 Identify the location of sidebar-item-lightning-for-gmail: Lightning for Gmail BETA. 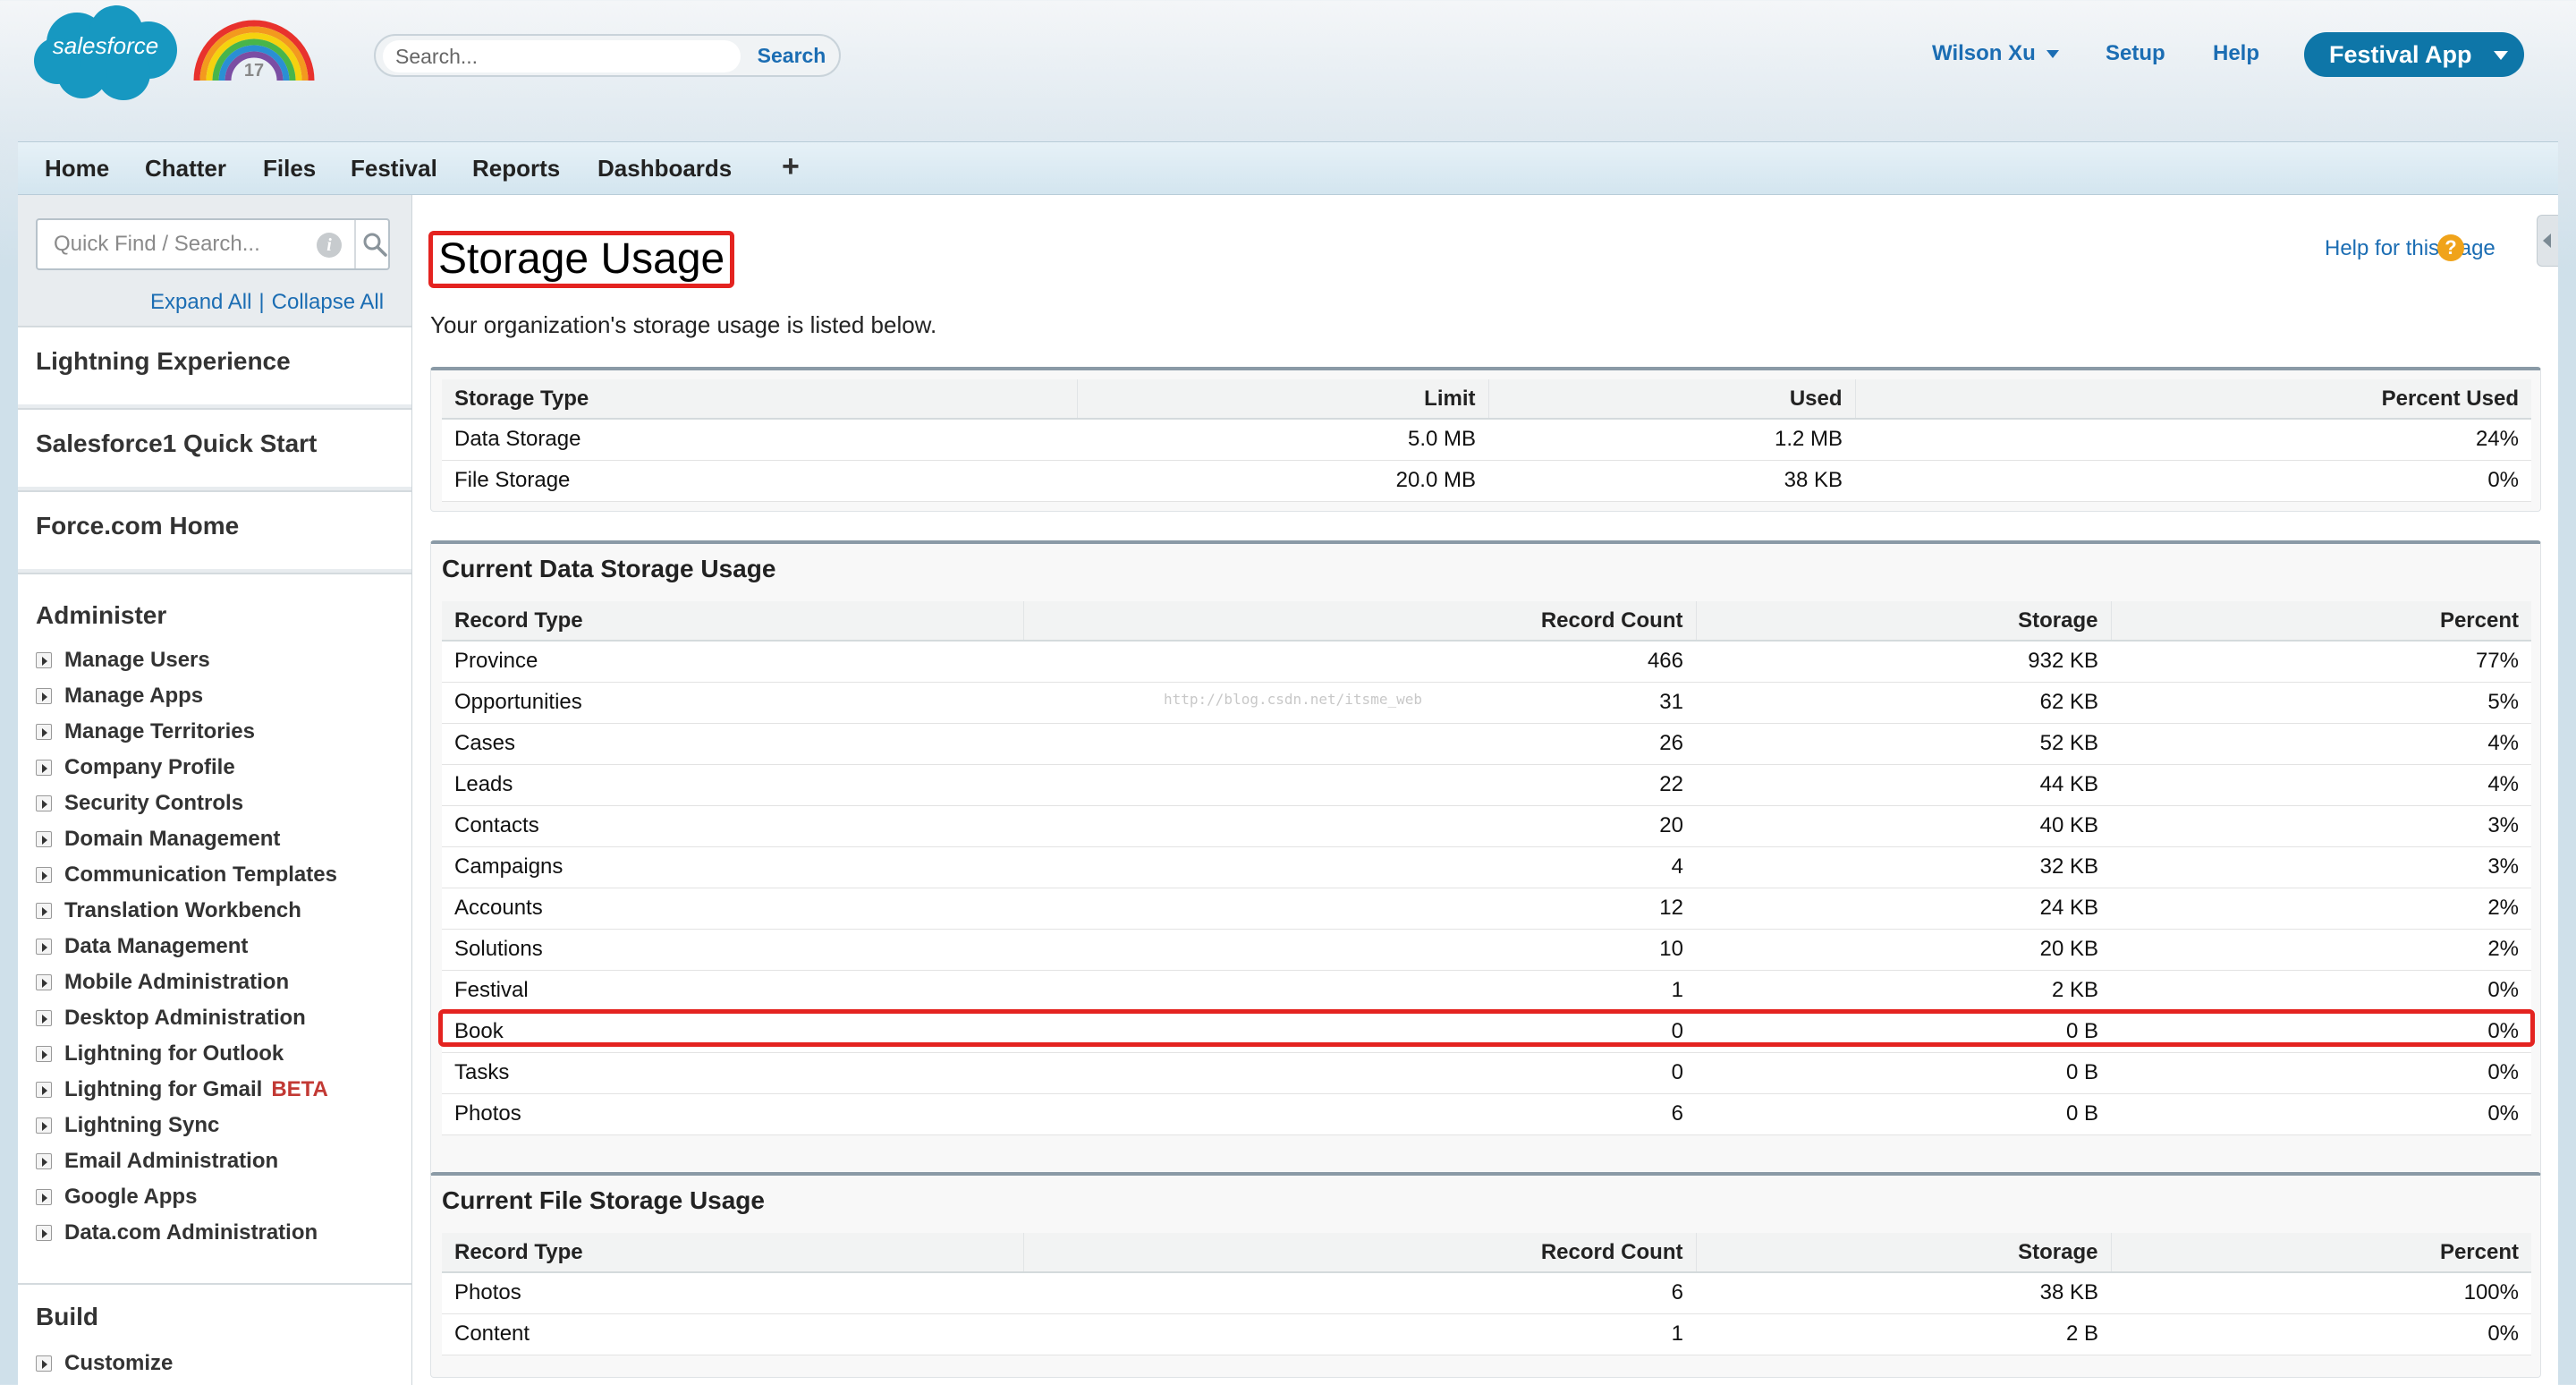
(182, 1091).